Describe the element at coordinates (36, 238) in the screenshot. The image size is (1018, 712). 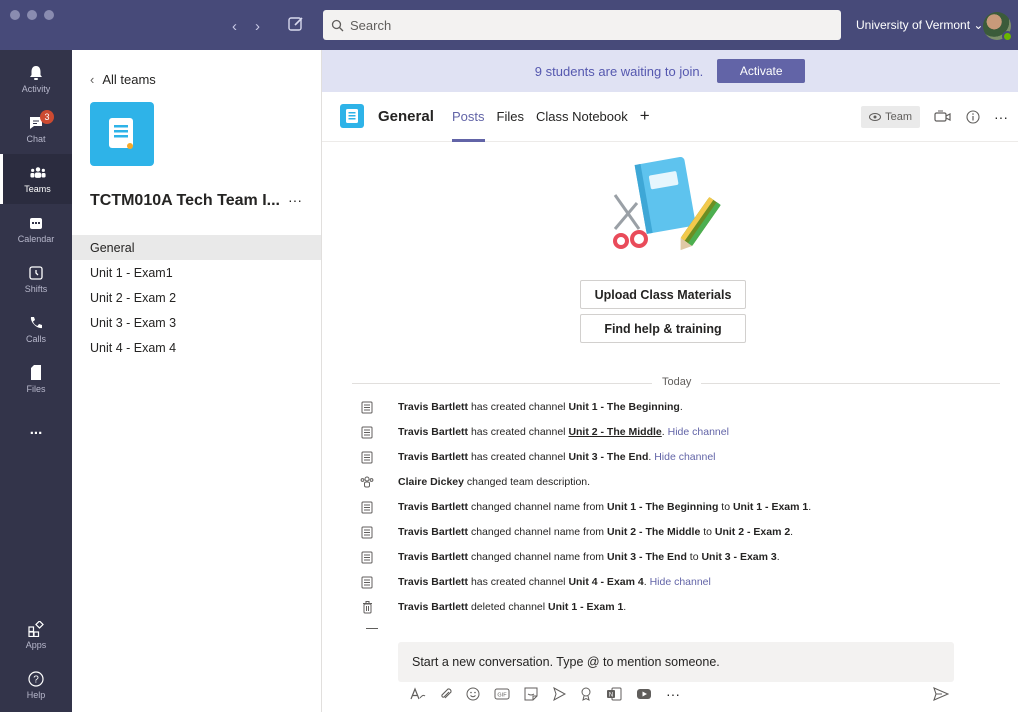
I see `rail-item-label: Calendar` at that location.